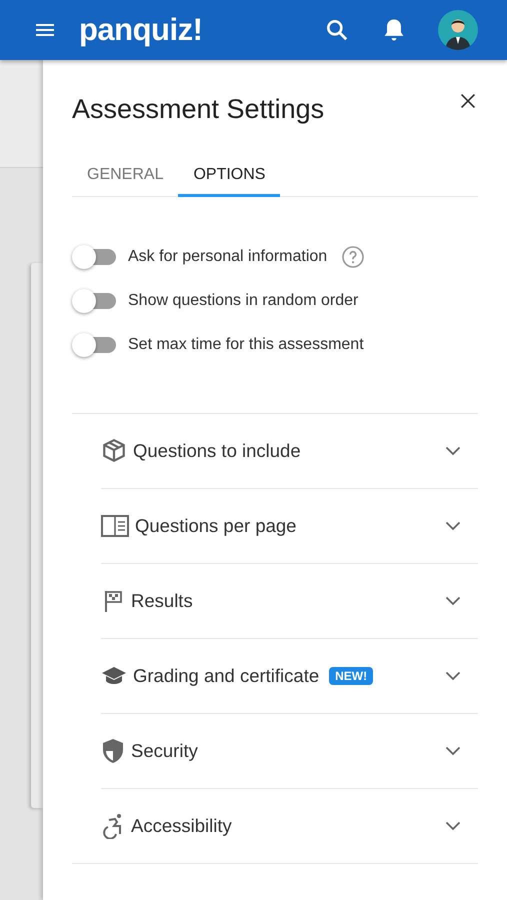 This screenshot has height=900, width=507. What do you see at coordinates (458, 30) in the screenshot?
I see `avatar` at bounding box center [458, 30].